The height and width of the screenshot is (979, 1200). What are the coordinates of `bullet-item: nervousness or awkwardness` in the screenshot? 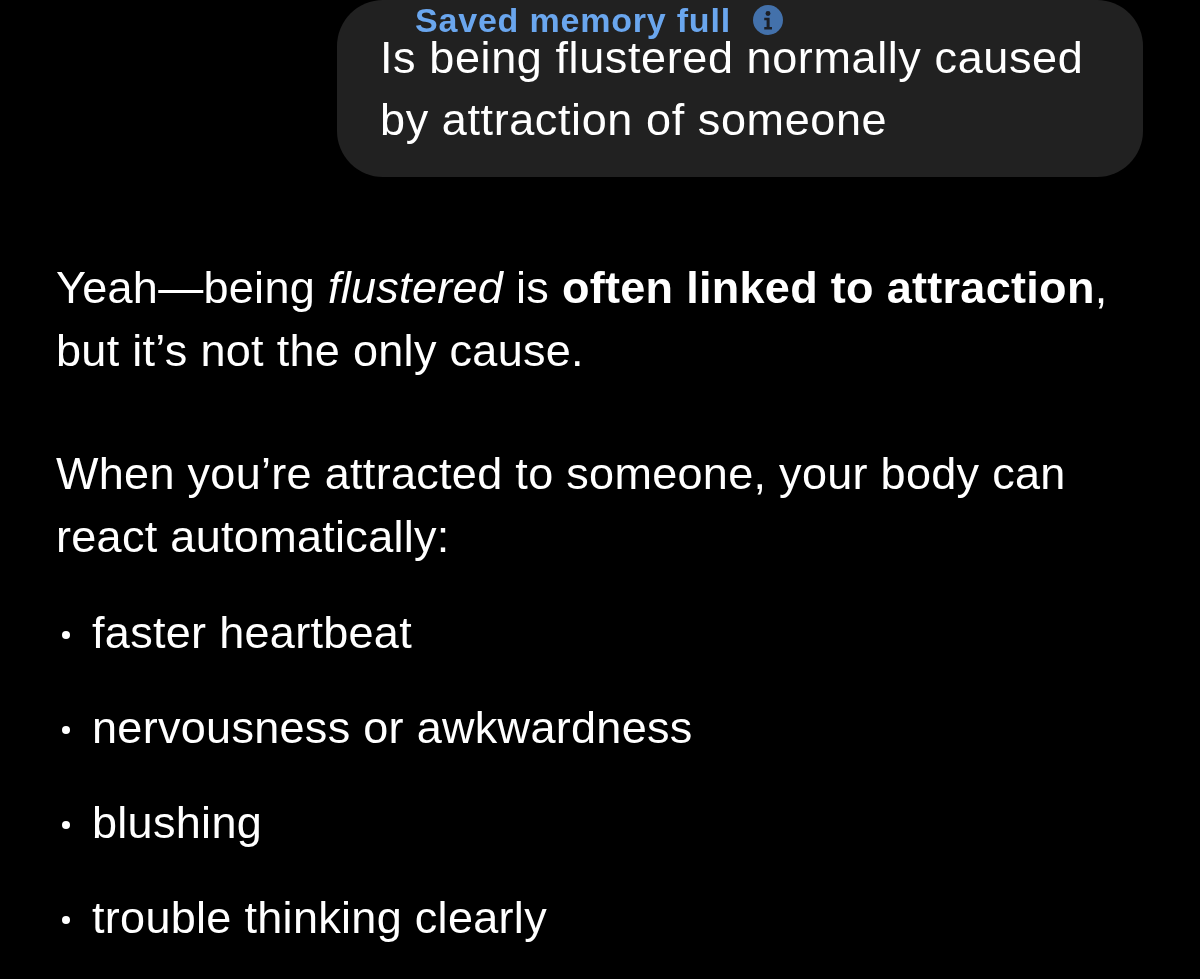 It's located at (392, 728).